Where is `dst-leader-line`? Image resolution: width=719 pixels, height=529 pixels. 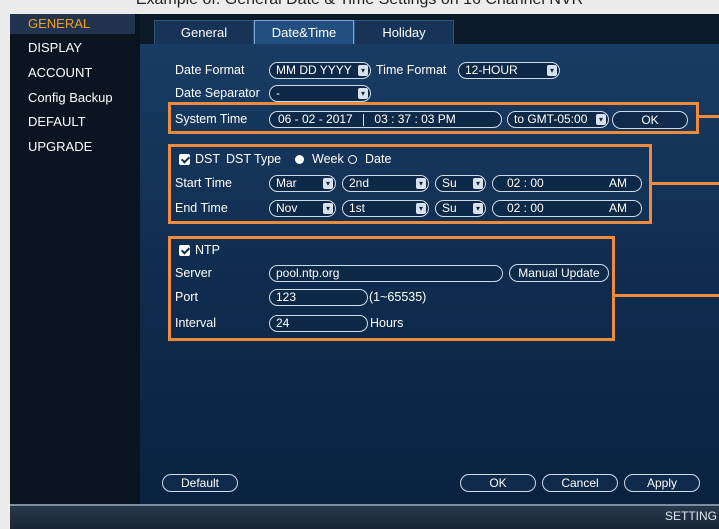
dst-leader-line is located at coordinates (685, 183).